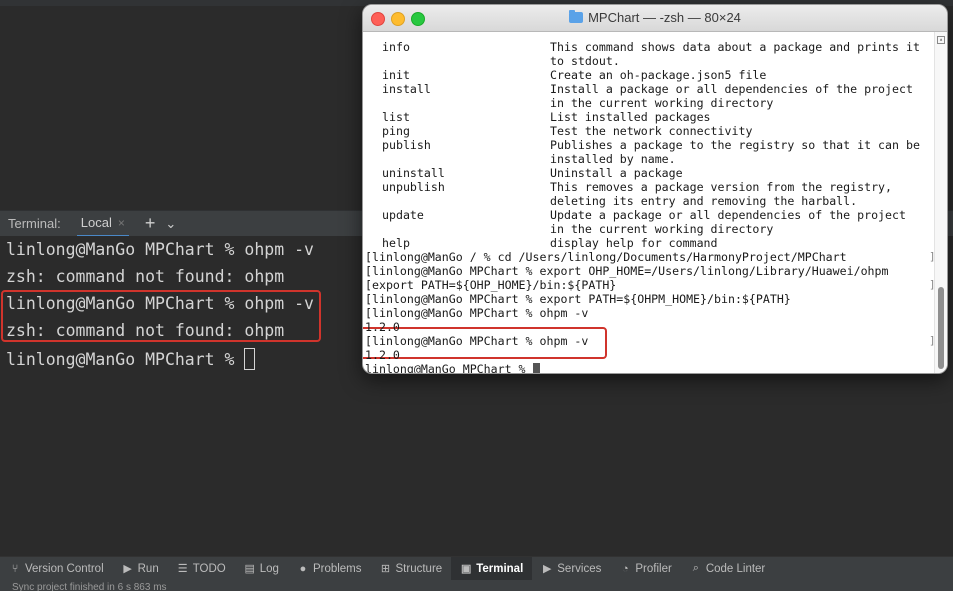 Image resolution: width=953 pixels, height=591 pixels. Describe the element at coordinates (658, 75) in the screenshot. I see `help-description: Create an oh-package.json5 file` at that location.